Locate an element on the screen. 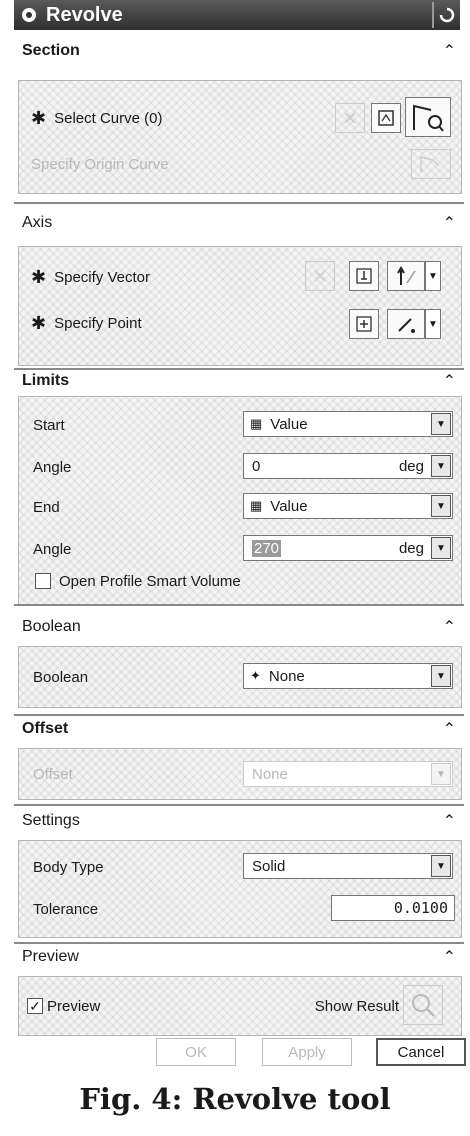  vector-dropdown-arrow: ▼ is located at coordinates (433, 276).